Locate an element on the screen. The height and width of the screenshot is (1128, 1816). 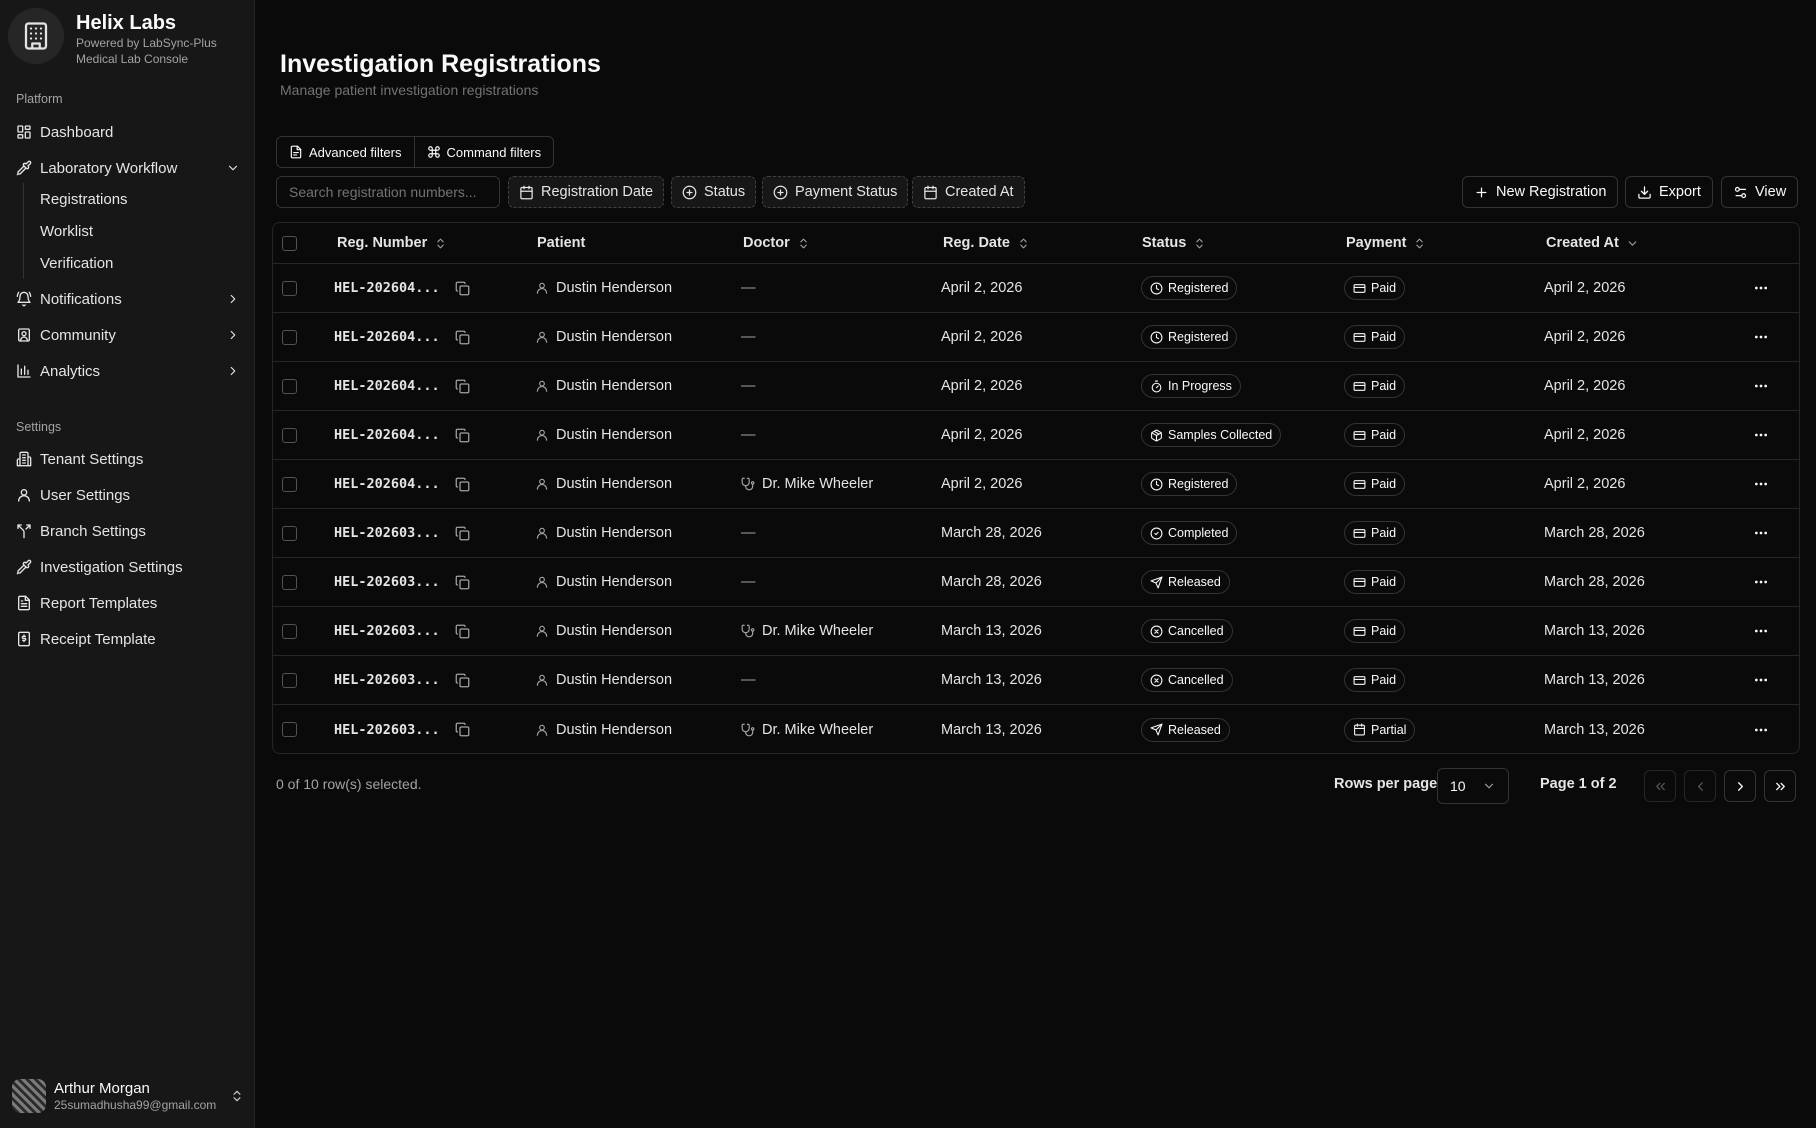
view-button: View is located at coordinates (1760, 192).